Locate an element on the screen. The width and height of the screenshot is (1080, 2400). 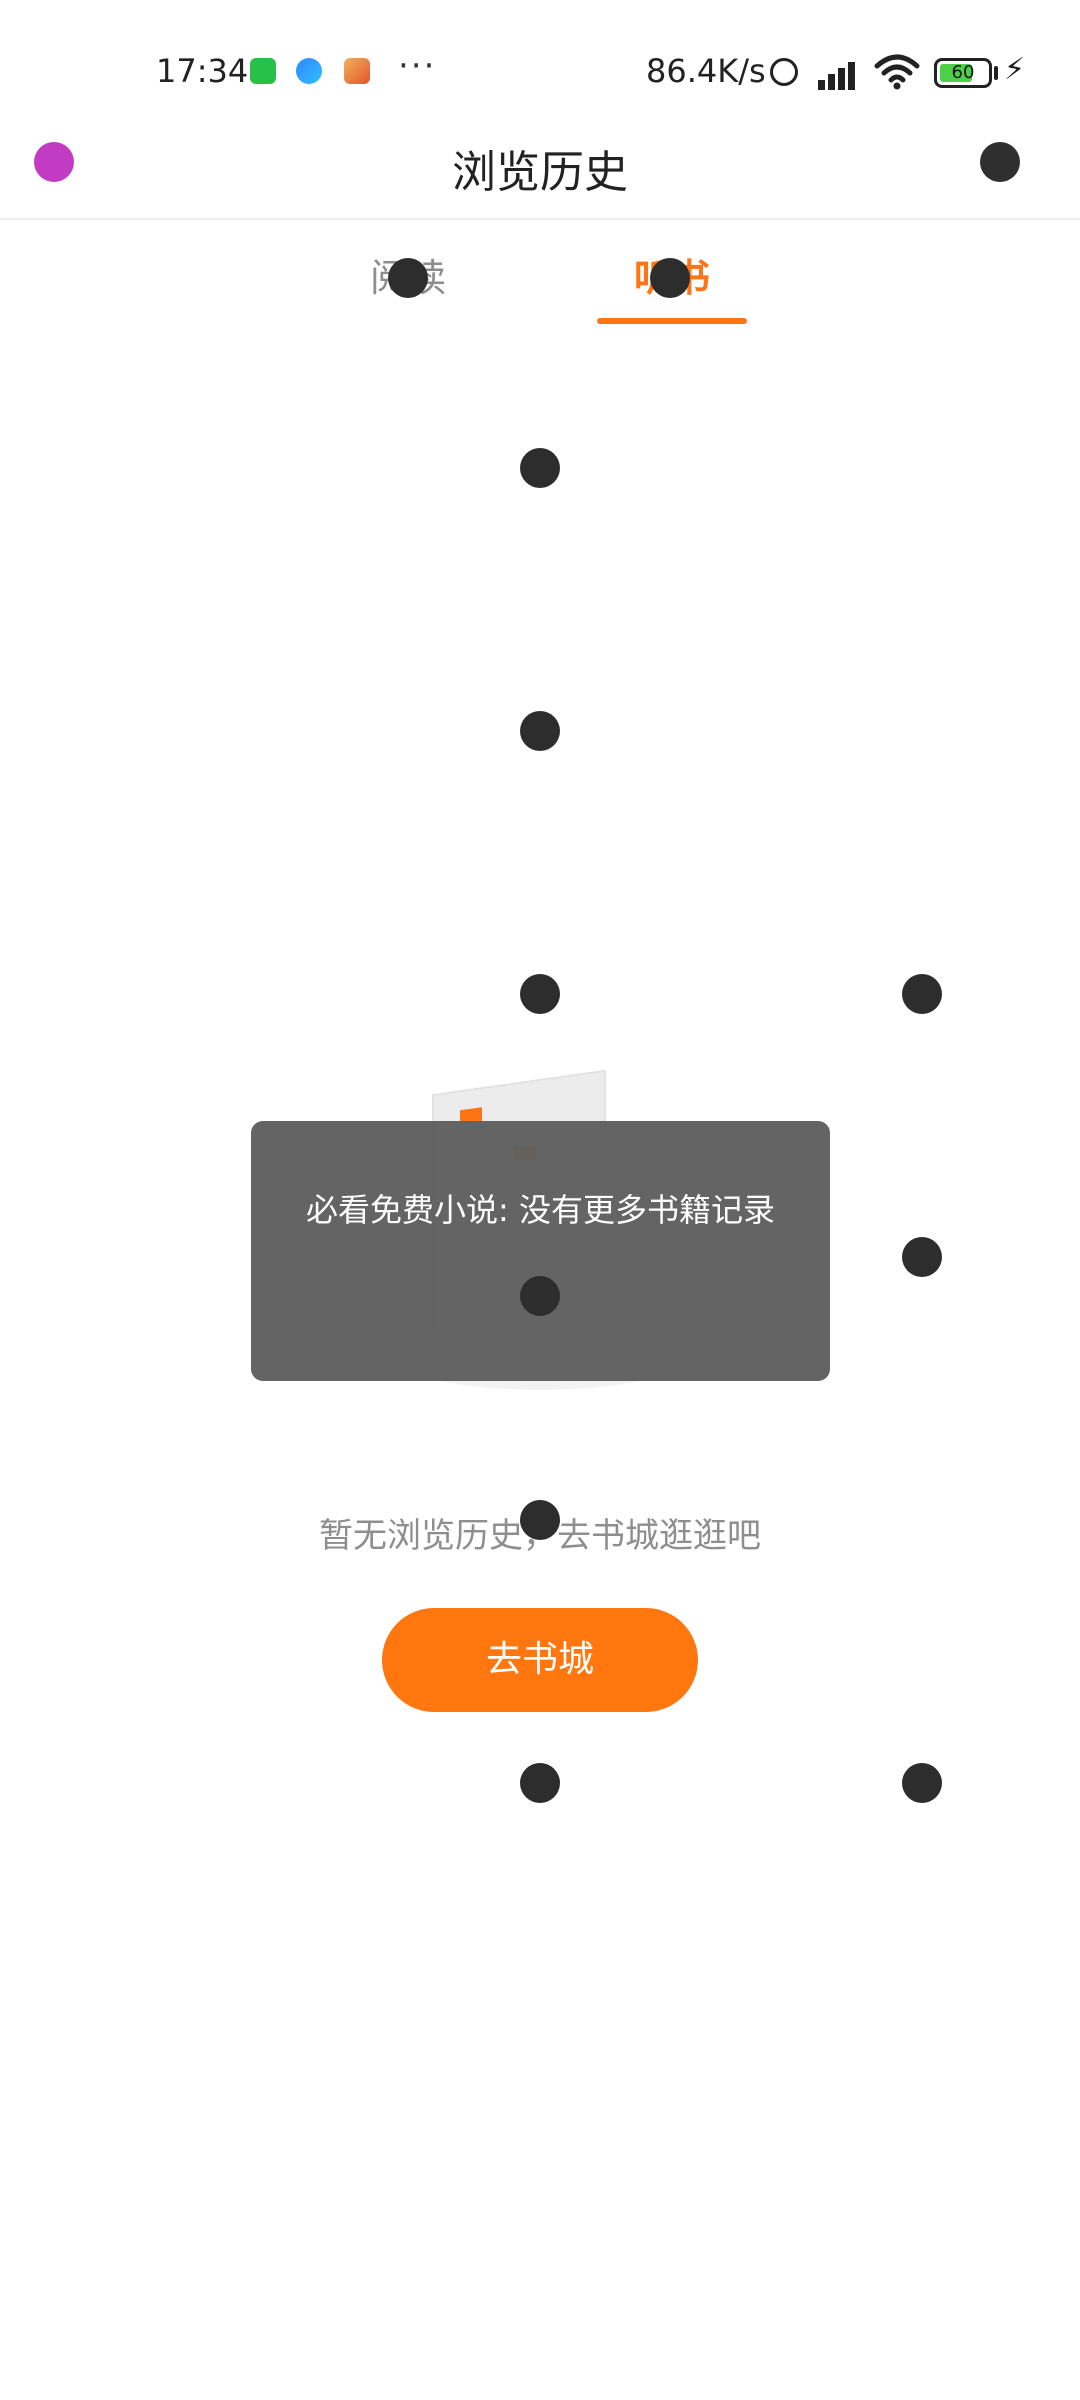
clear-history-button is located at coordinates (1002, 162).